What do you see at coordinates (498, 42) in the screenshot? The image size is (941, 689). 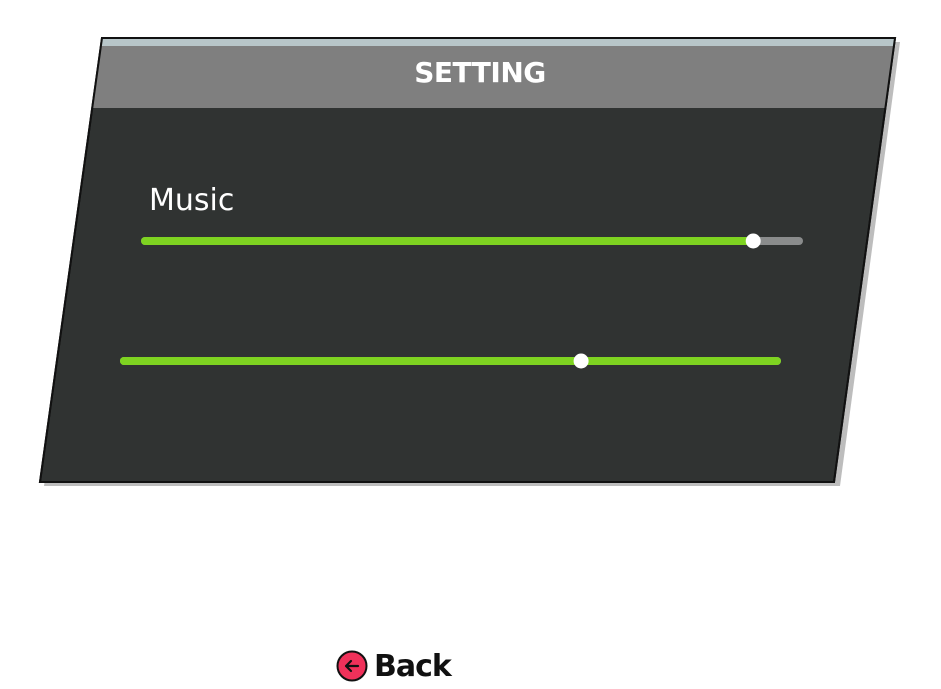 I see `panel-header-highlight` at bounding box center [498, 42].